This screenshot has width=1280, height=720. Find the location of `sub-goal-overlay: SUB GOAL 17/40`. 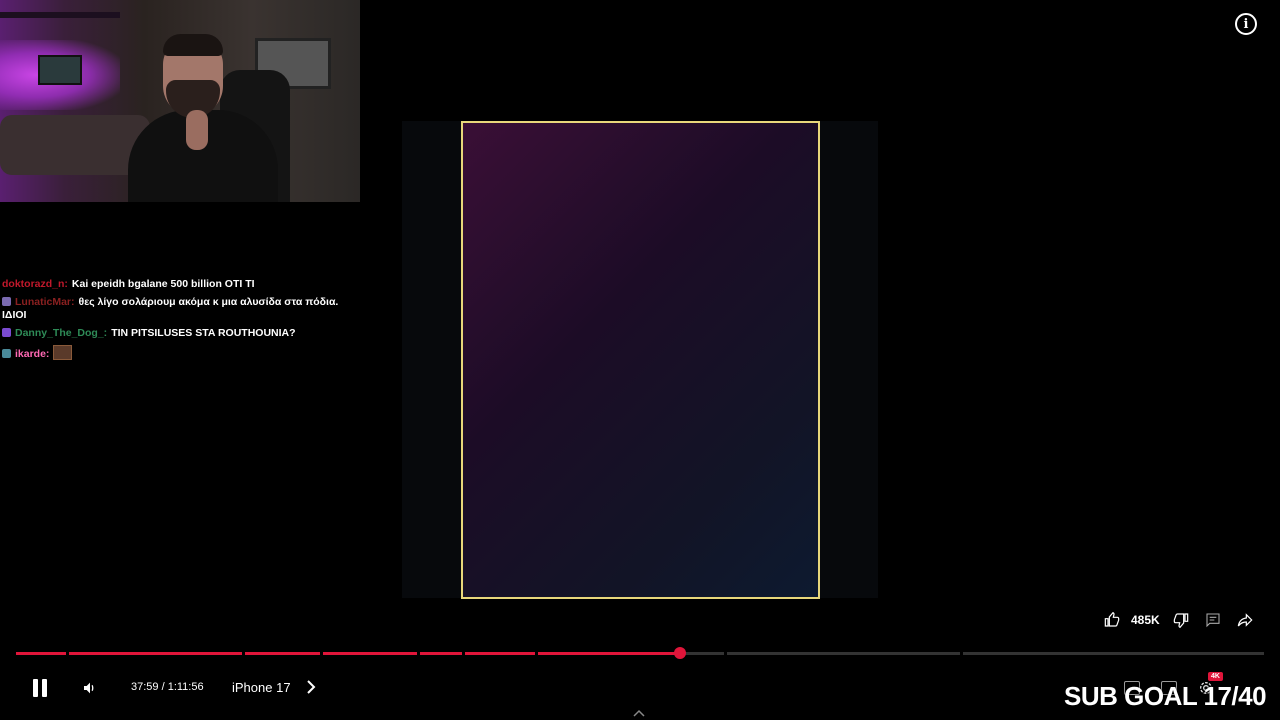

sub-goal-overlay: SUB GOAL 17/40 is located at coordinates (1165, 696).